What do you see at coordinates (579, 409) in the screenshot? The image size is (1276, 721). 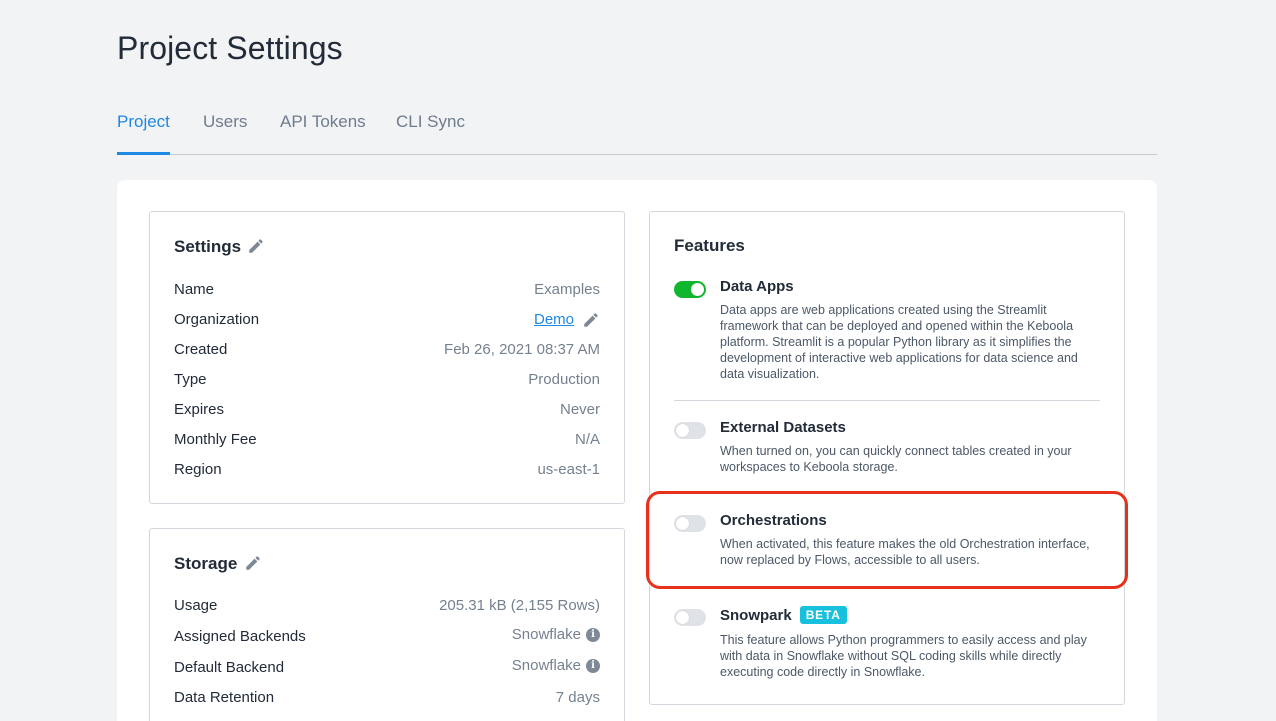 I see `expires-value: Never` at bounding box center [579, 409].